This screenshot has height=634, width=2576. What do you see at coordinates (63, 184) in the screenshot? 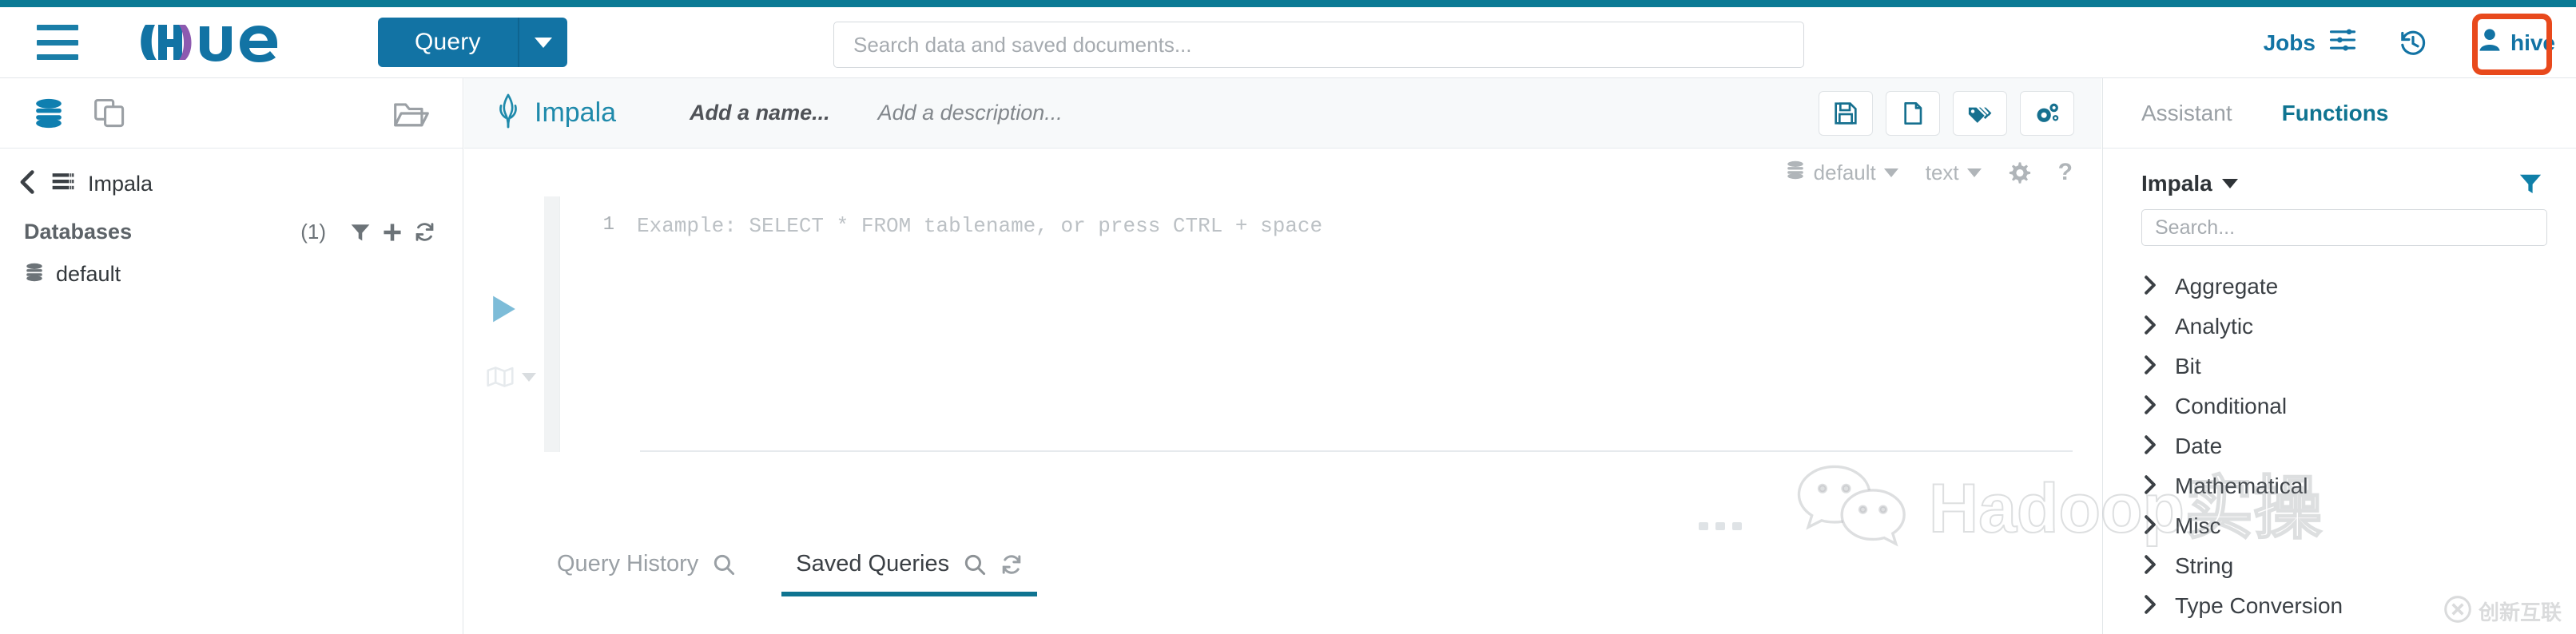
I see `server-icon` at bounding box center [63, 184].